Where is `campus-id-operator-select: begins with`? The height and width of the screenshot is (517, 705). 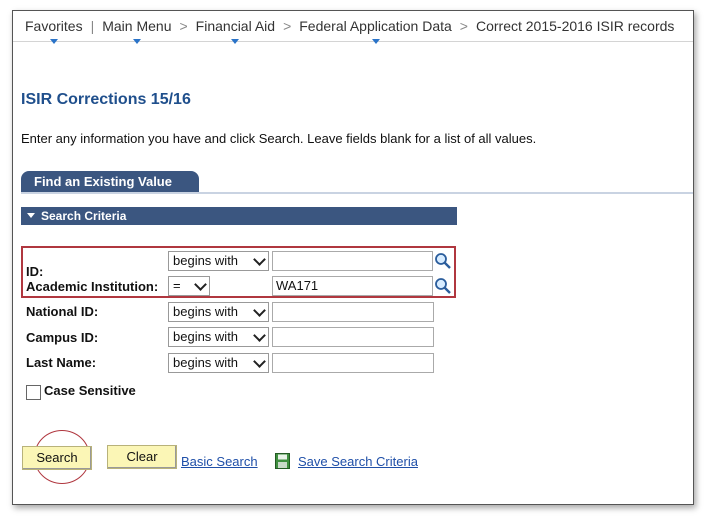 campus-id-operator-select: begins with is located at coordinates (218, 337).